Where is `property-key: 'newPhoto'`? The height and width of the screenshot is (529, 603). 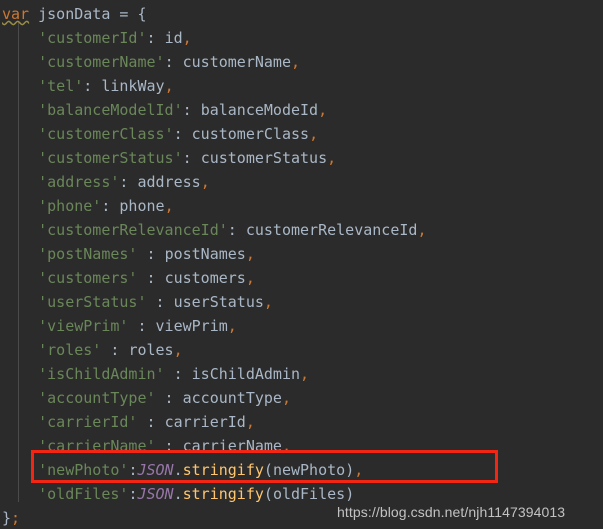
property-key: 'newPhoto' is located at coordinates (83, 470).